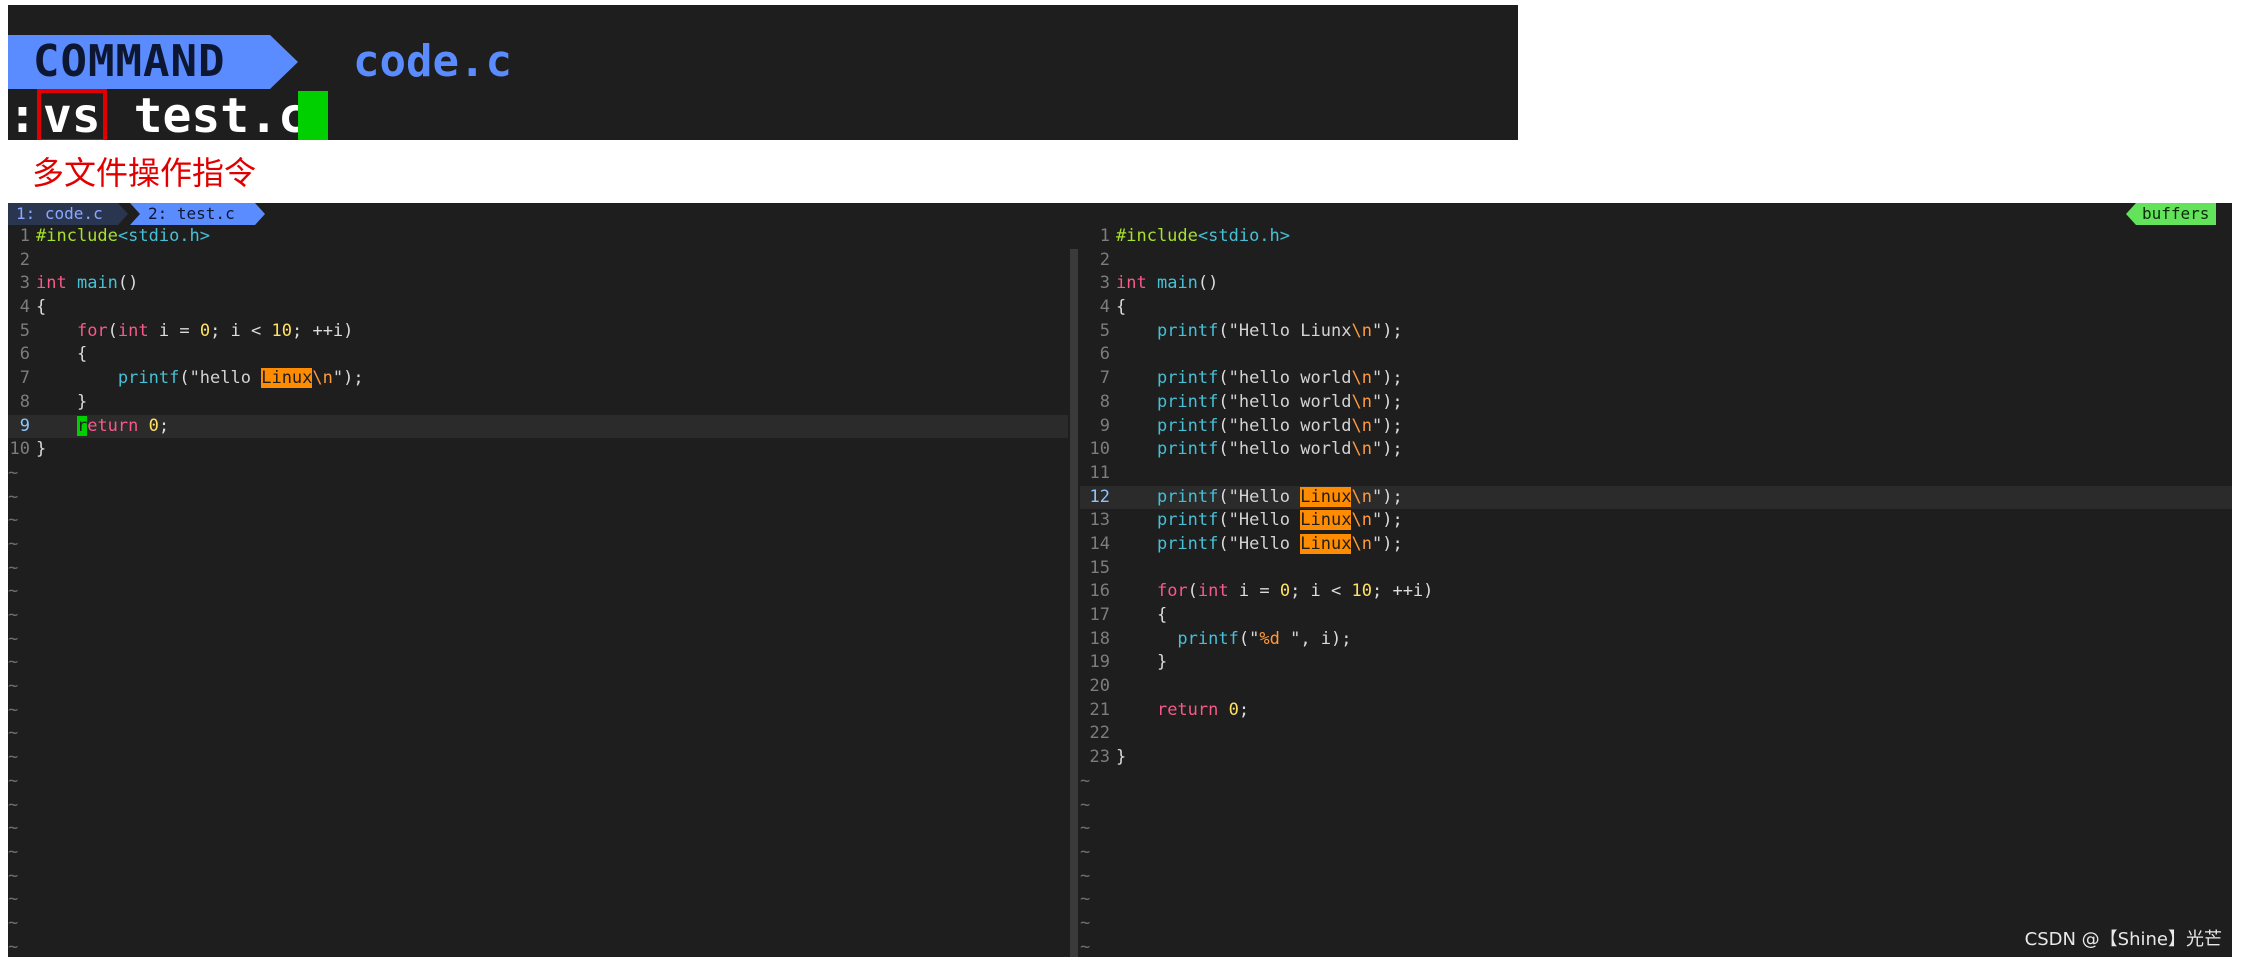 This screenshot has height=961, width=2241. Describe the element at coordinates (68, 214) in the screenshot. I see `buffer-tab-code-c: 1: code.c` at that location.